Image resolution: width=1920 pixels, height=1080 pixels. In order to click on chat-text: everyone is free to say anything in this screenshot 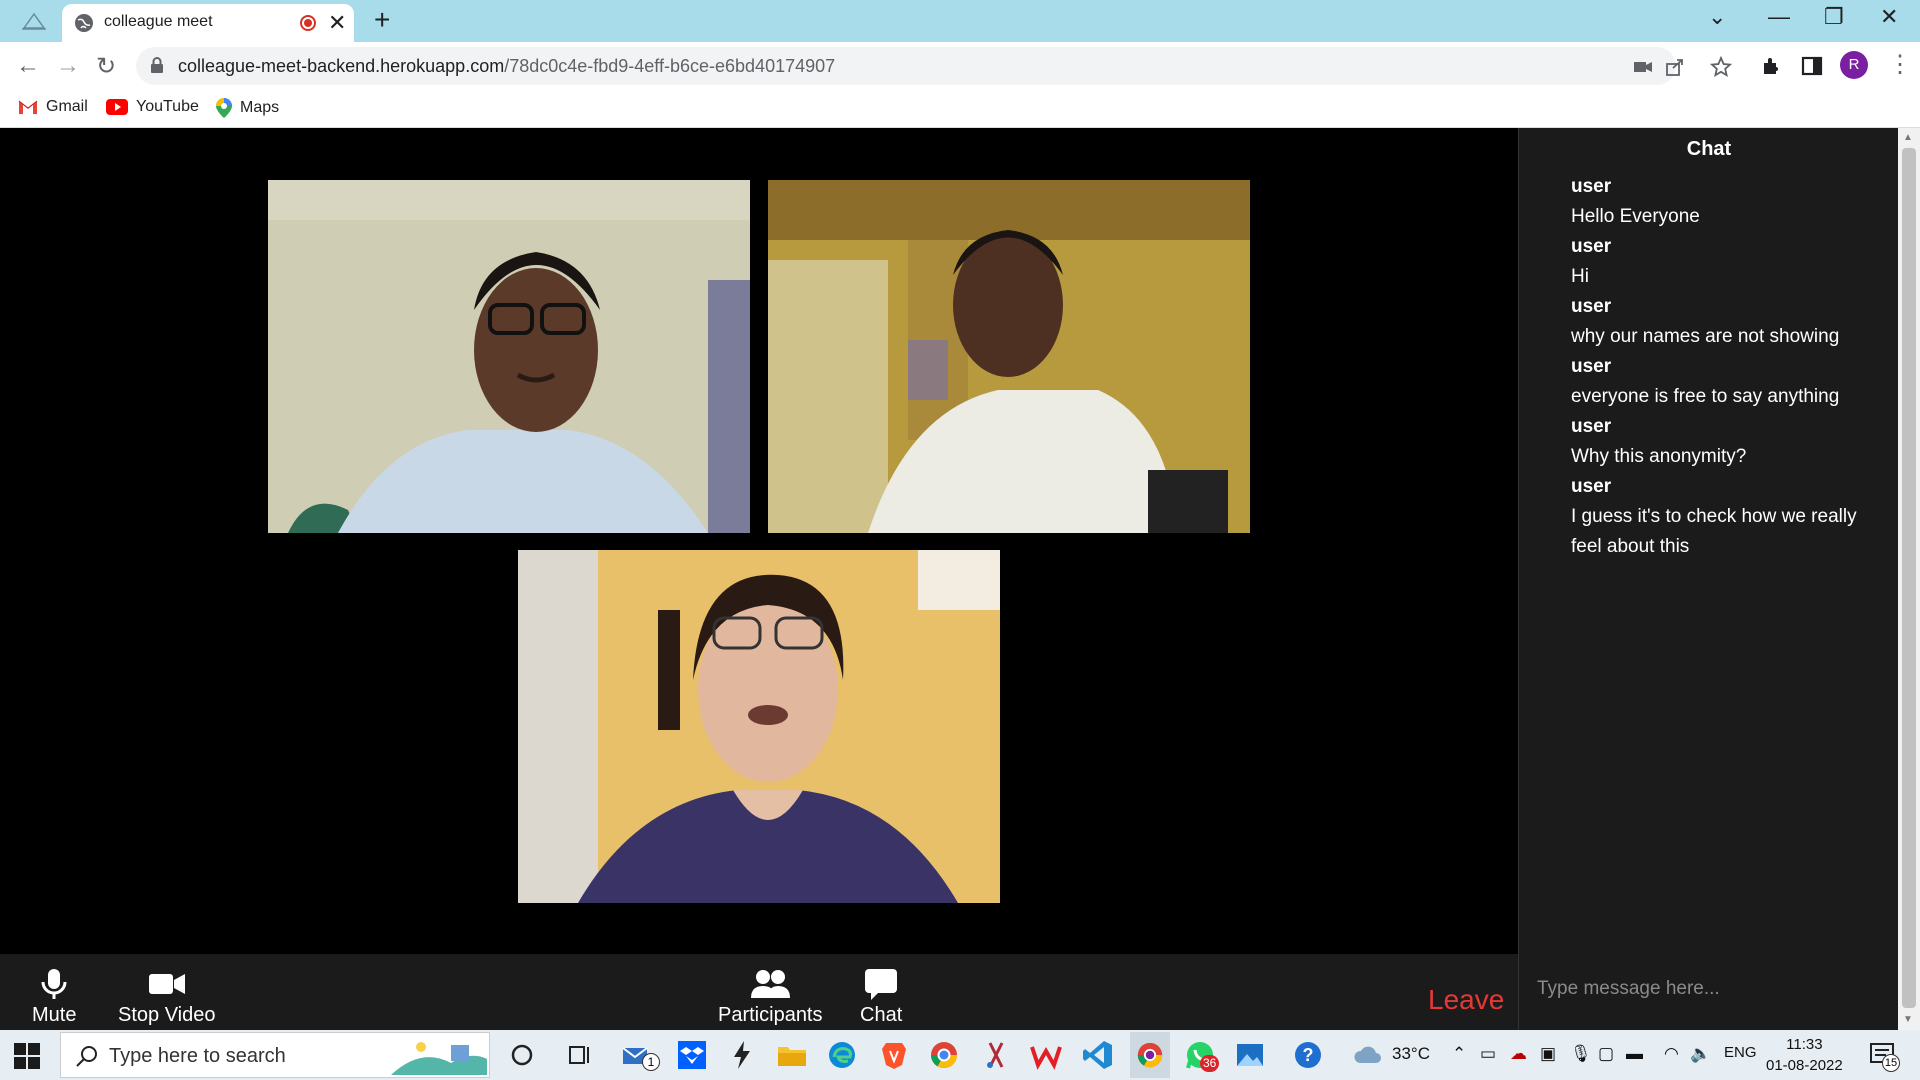, I will do `click(1705, 396)`.